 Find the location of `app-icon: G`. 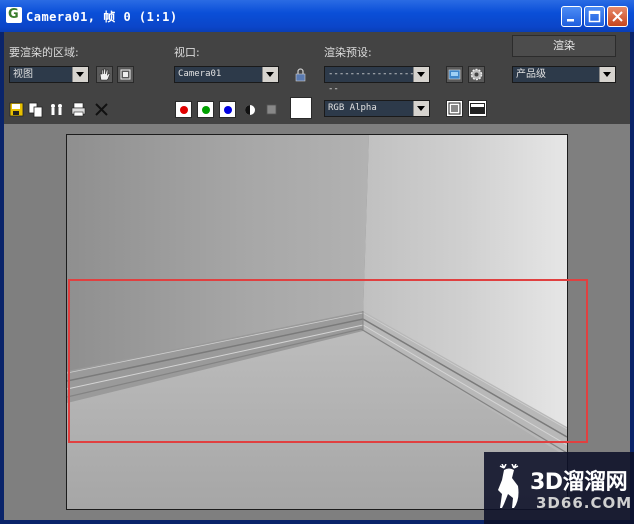

app-icon: G is located at coordinates (14, 15).